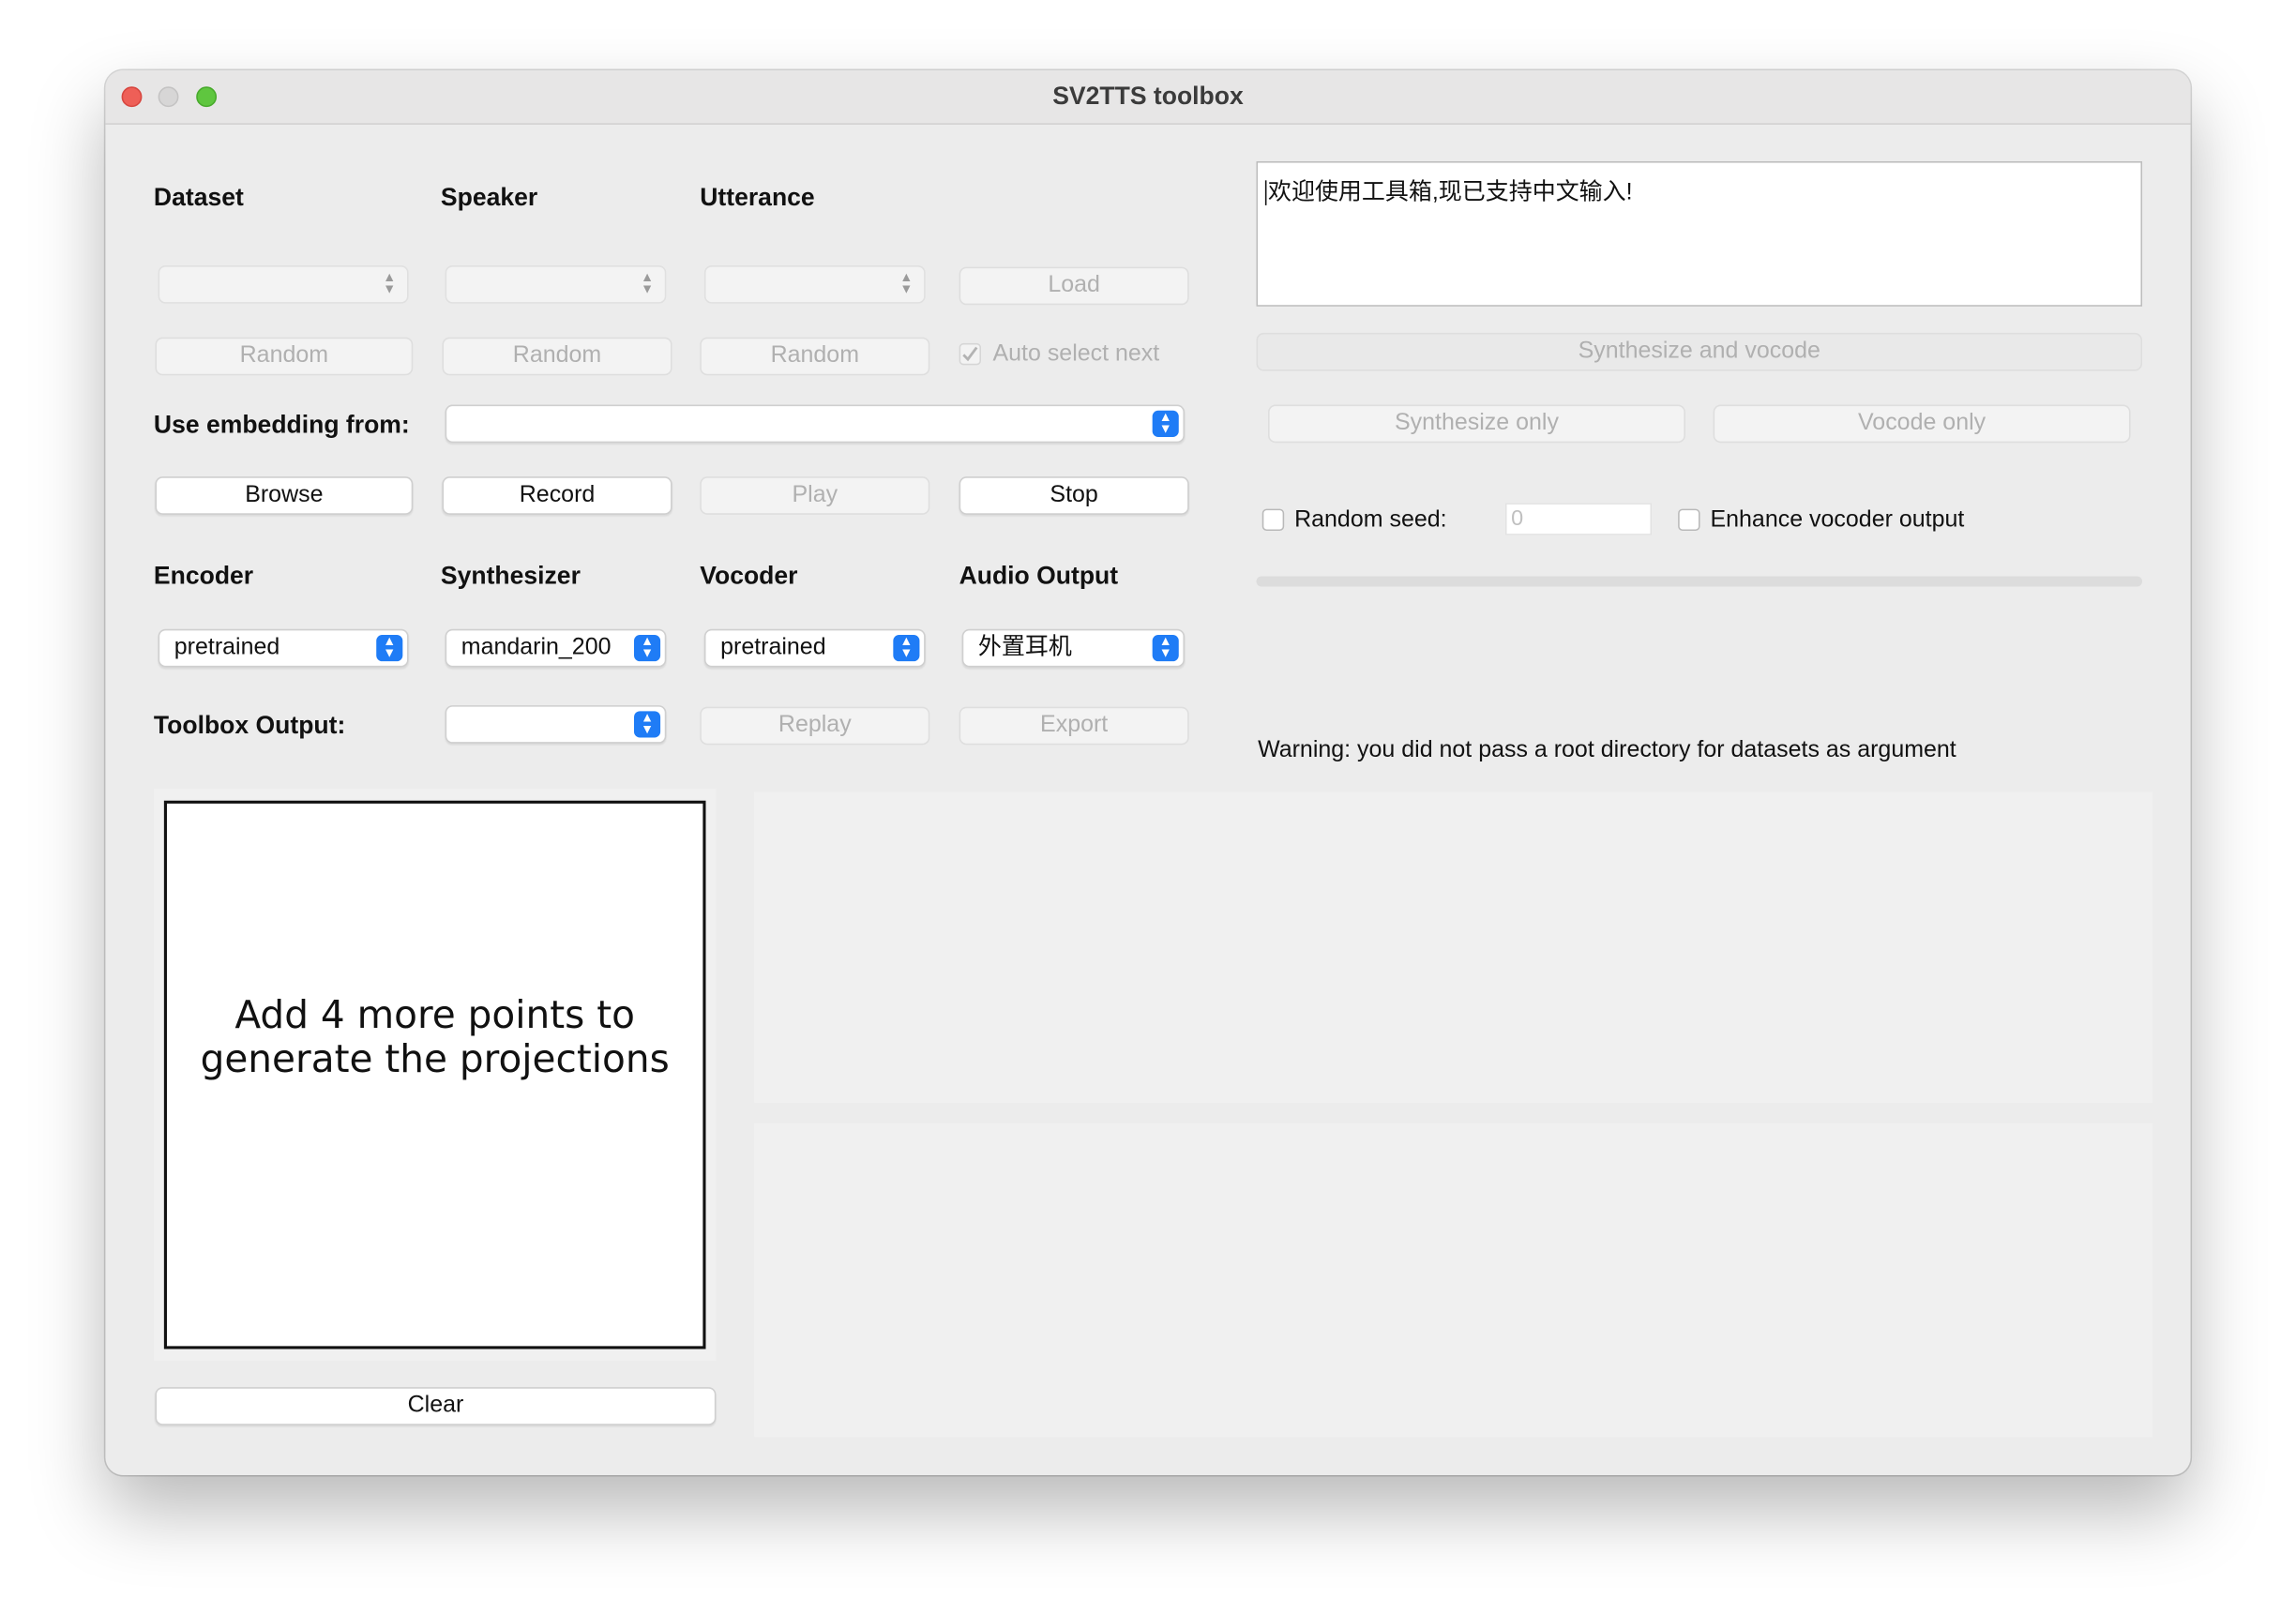  What do you see at coordinates (1273, 520) in the screenshot?
I see `random-seed-checkbox` at bounding box center [1273, 520].